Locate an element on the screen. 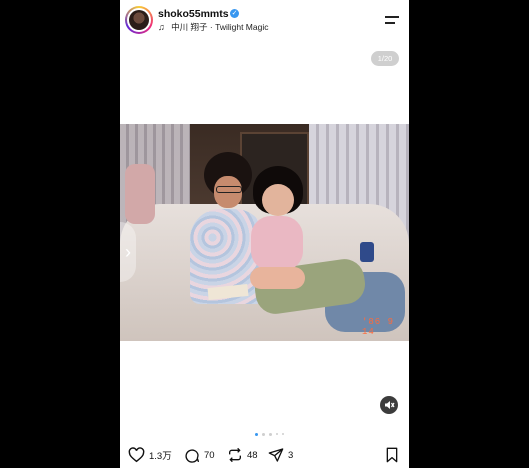 The width and height of the screenshot is (529, 468). like-button: 1.3万 is located at coordinates (150, 455).